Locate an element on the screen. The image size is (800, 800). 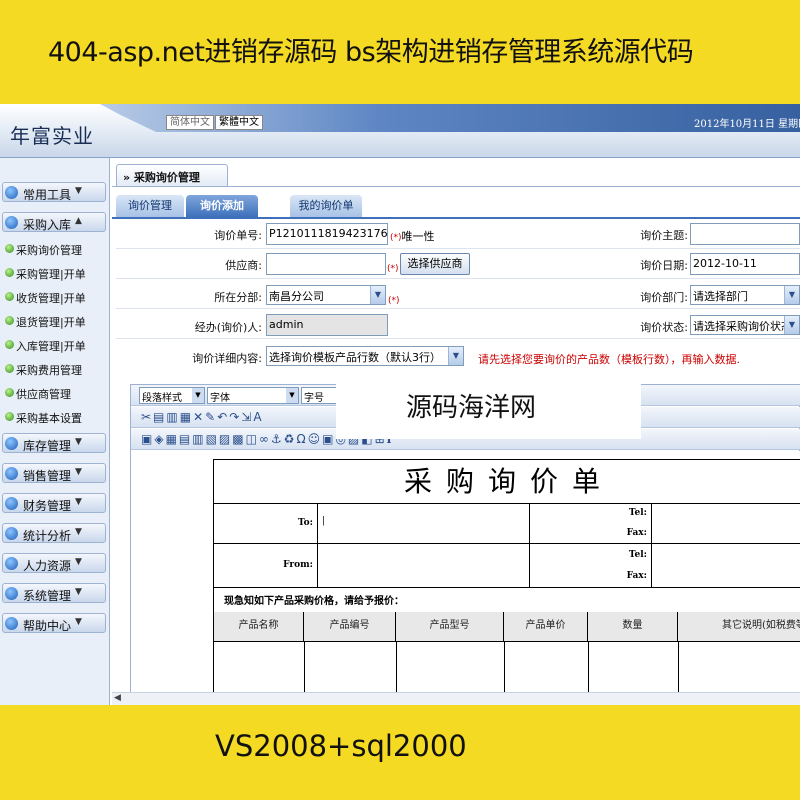
chevron-up-icon: ▲ is located at coordinates (78, 221).